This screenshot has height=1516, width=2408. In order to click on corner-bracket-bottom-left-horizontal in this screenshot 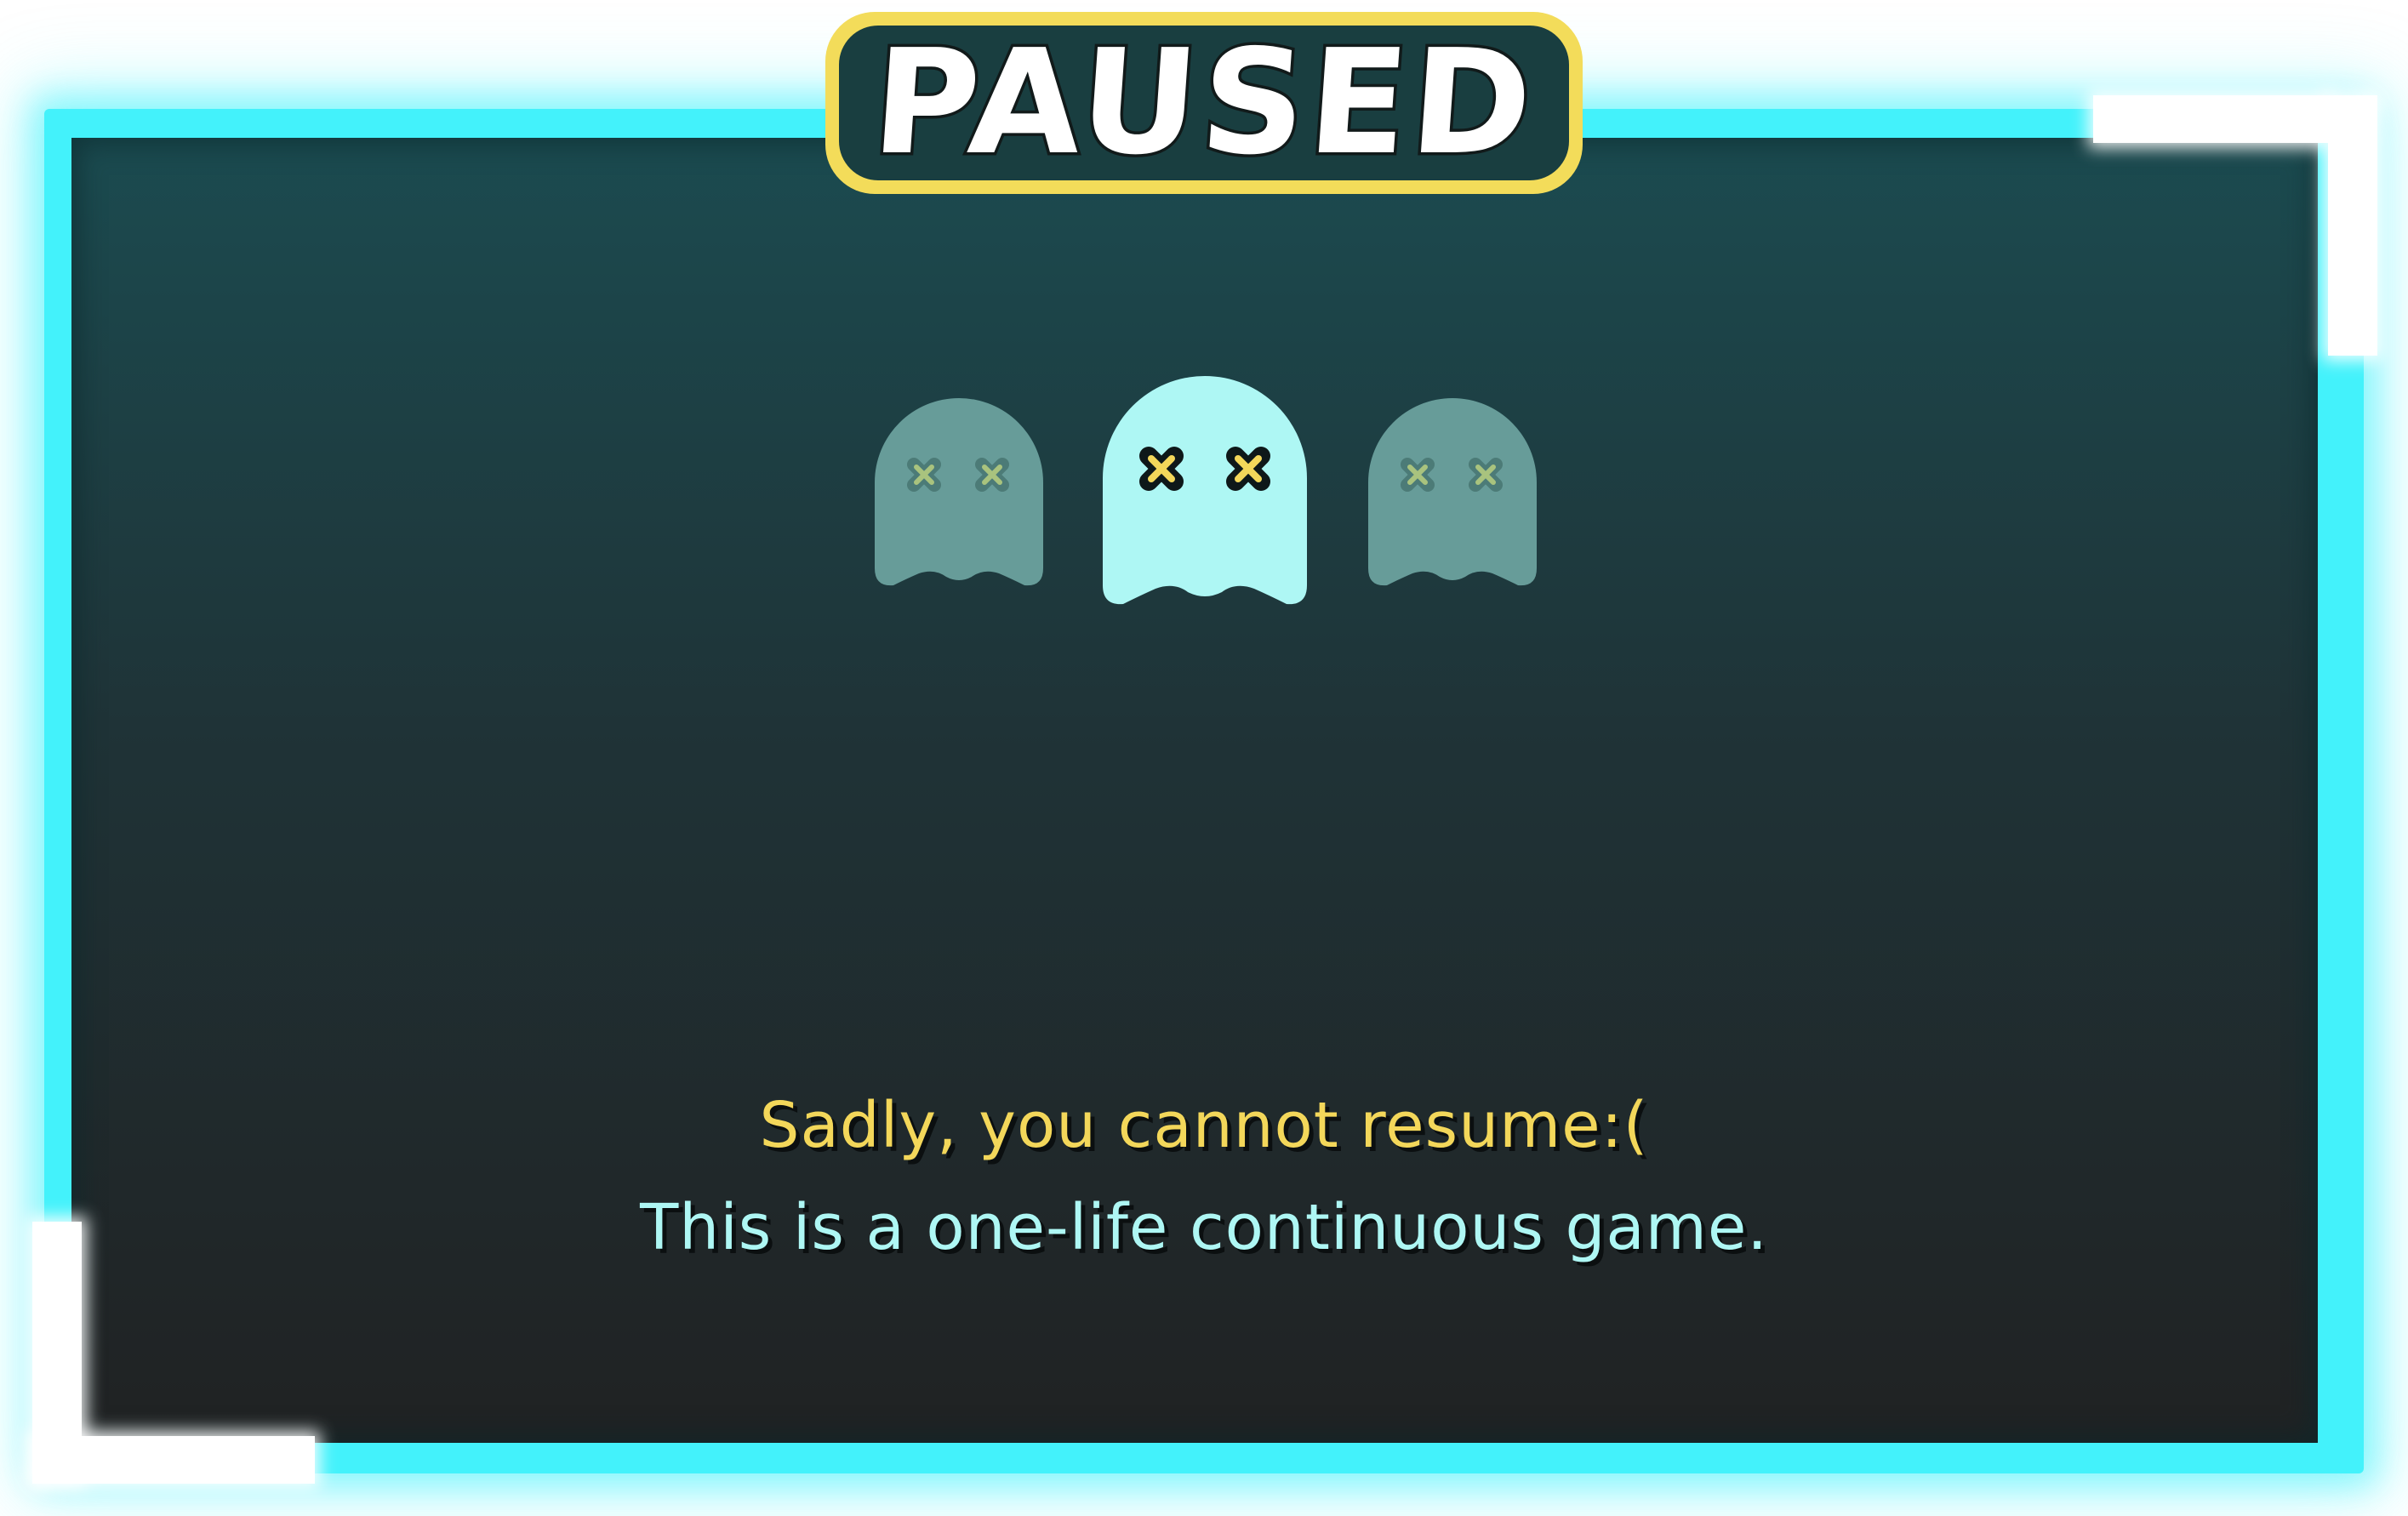, I will do `click(173, 1460)`.